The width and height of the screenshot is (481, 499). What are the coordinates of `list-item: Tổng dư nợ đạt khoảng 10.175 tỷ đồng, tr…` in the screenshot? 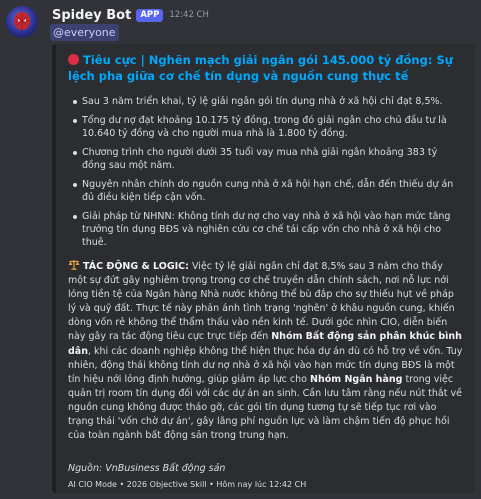 It's located at (268, 127).